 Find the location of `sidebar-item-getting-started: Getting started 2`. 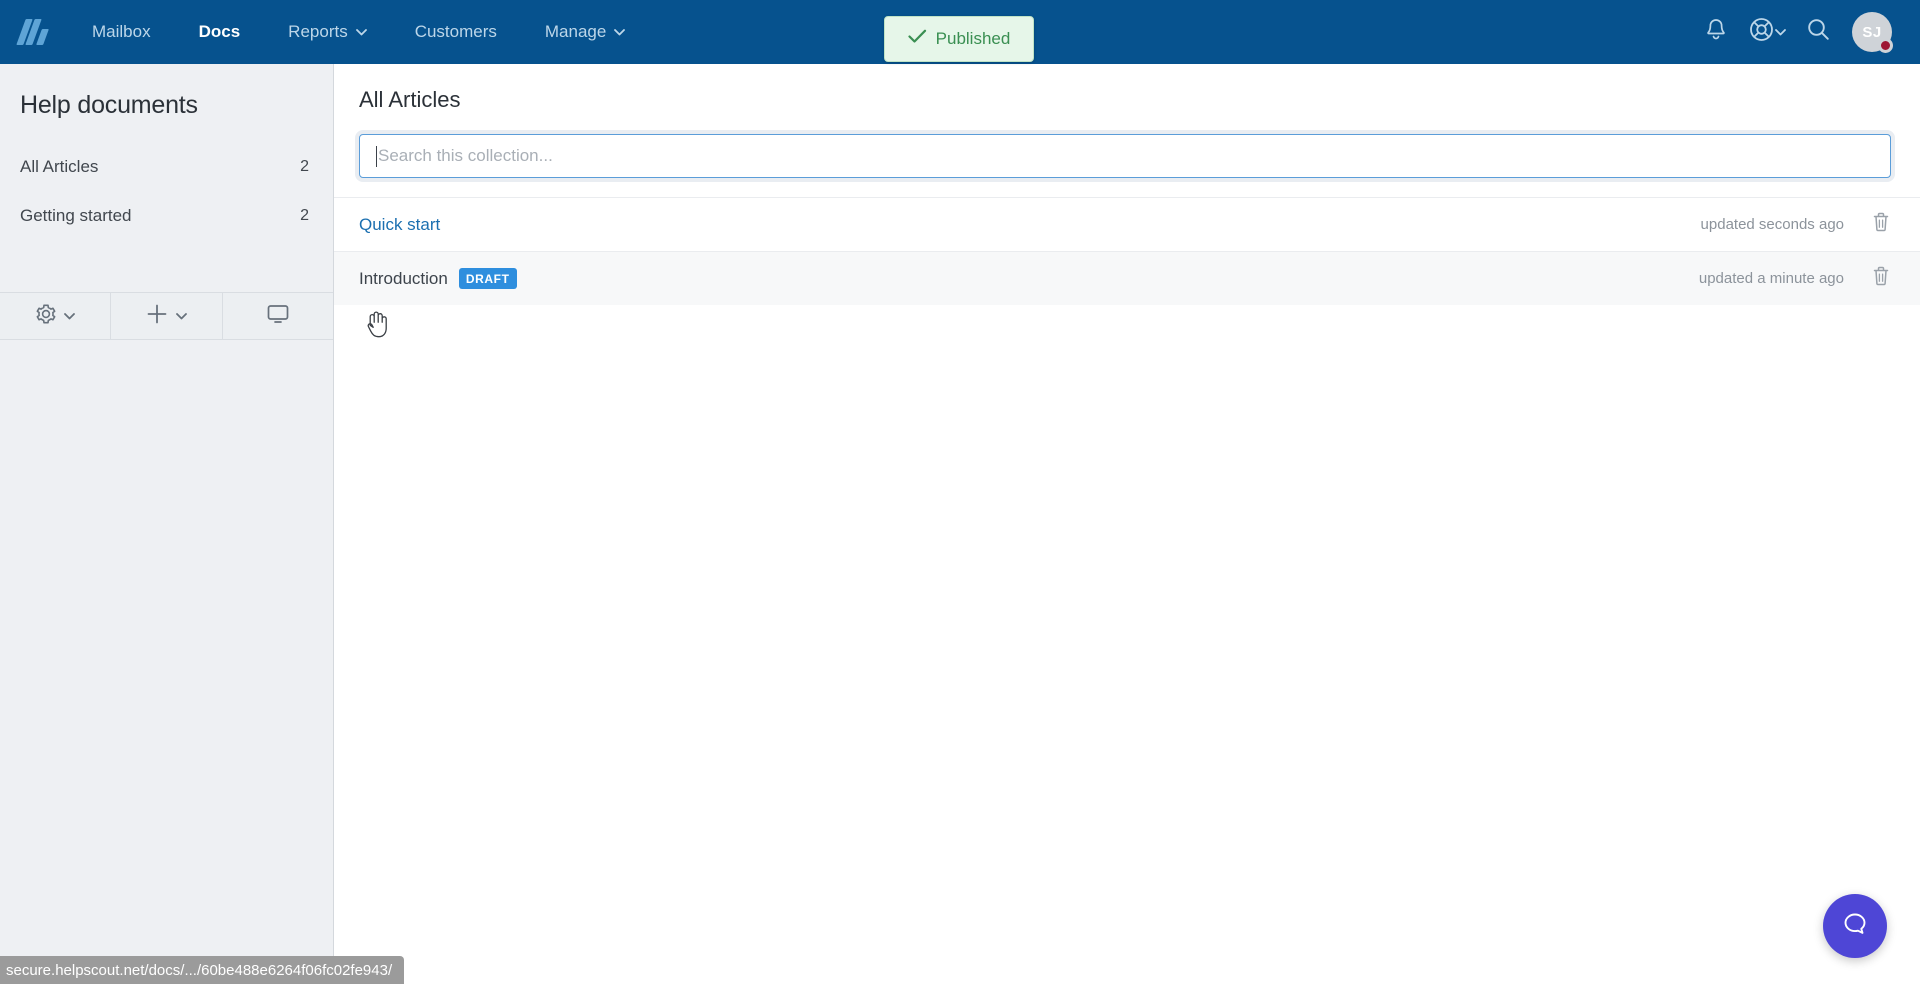

sidebar-item-getting-started: Getting started 2 is located at coordinates (166, 215).